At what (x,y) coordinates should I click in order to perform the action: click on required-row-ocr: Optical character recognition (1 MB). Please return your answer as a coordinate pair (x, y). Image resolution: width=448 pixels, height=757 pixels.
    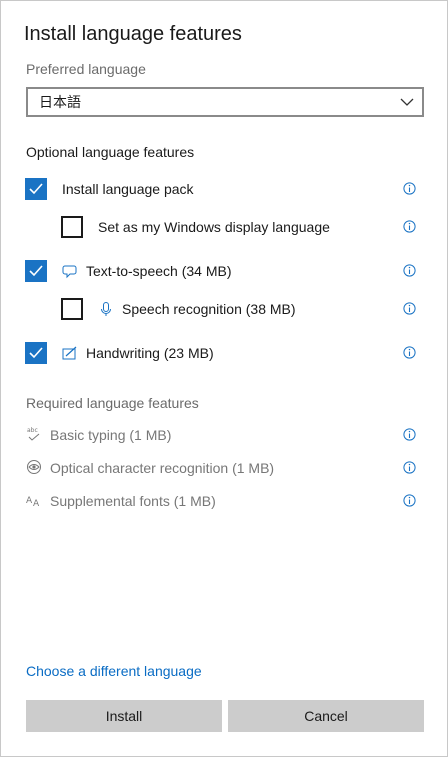
    Looking at the image, I should click on (224, 468).